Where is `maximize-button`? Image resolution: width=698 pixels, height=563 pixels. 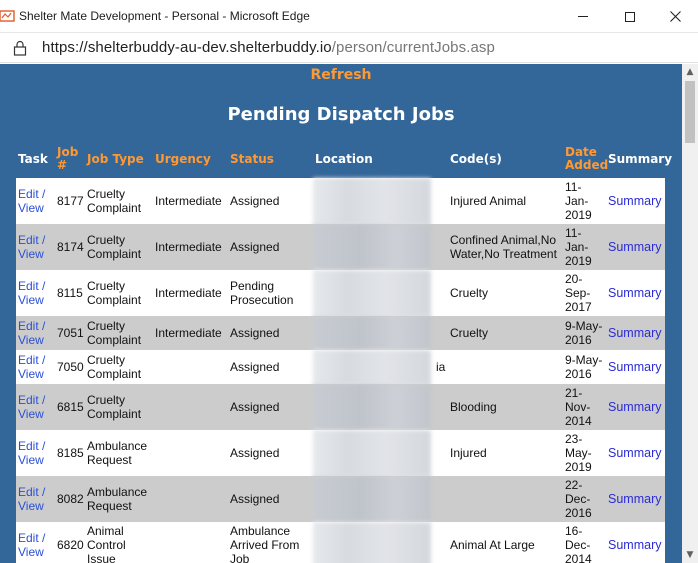
maximize-button is located at coordinates (630, 16).